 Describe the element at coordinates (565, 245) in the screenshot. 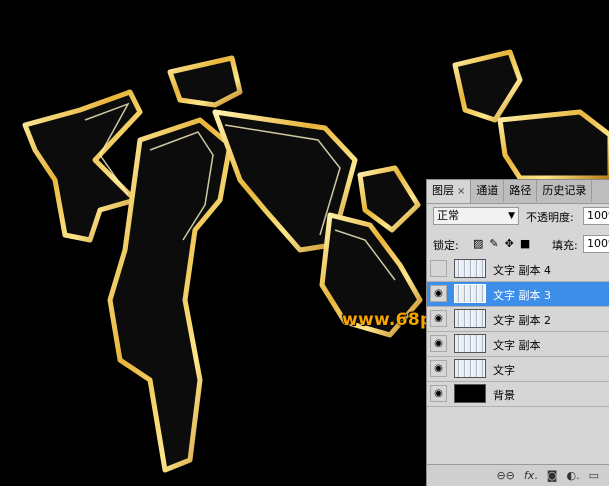

I see `fill-label: 填充:` at that location.